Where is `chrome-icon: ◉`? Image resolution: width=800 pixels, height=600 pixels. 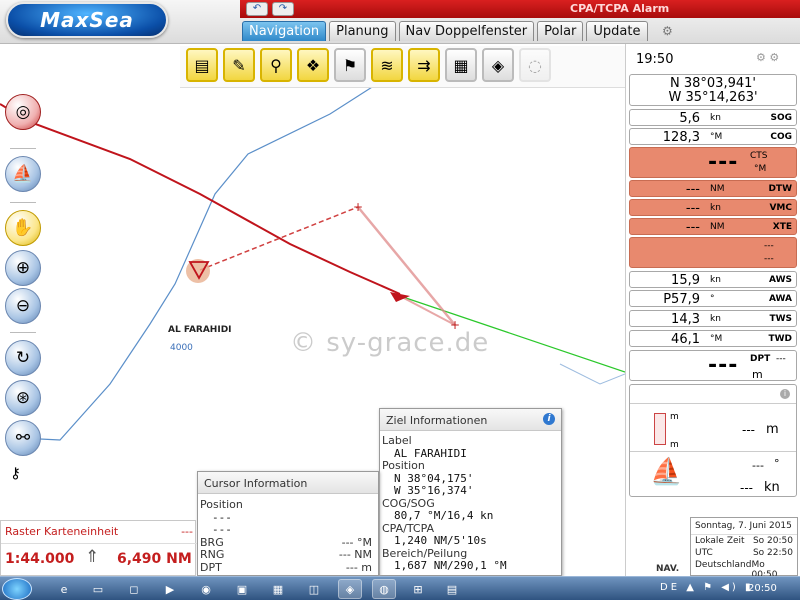 chrome-icon: ◉ is located at coordinates (206, 589).